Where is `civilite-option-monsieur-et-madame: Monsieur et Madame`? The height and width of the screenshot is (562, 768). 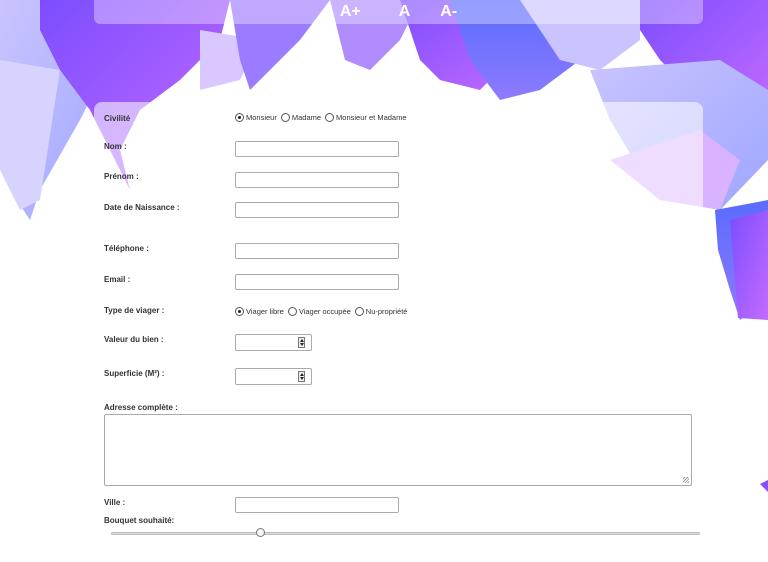
civilite-option-monsieur-et-madame: Monsieur et Madame is located at coordinates (366, 117).